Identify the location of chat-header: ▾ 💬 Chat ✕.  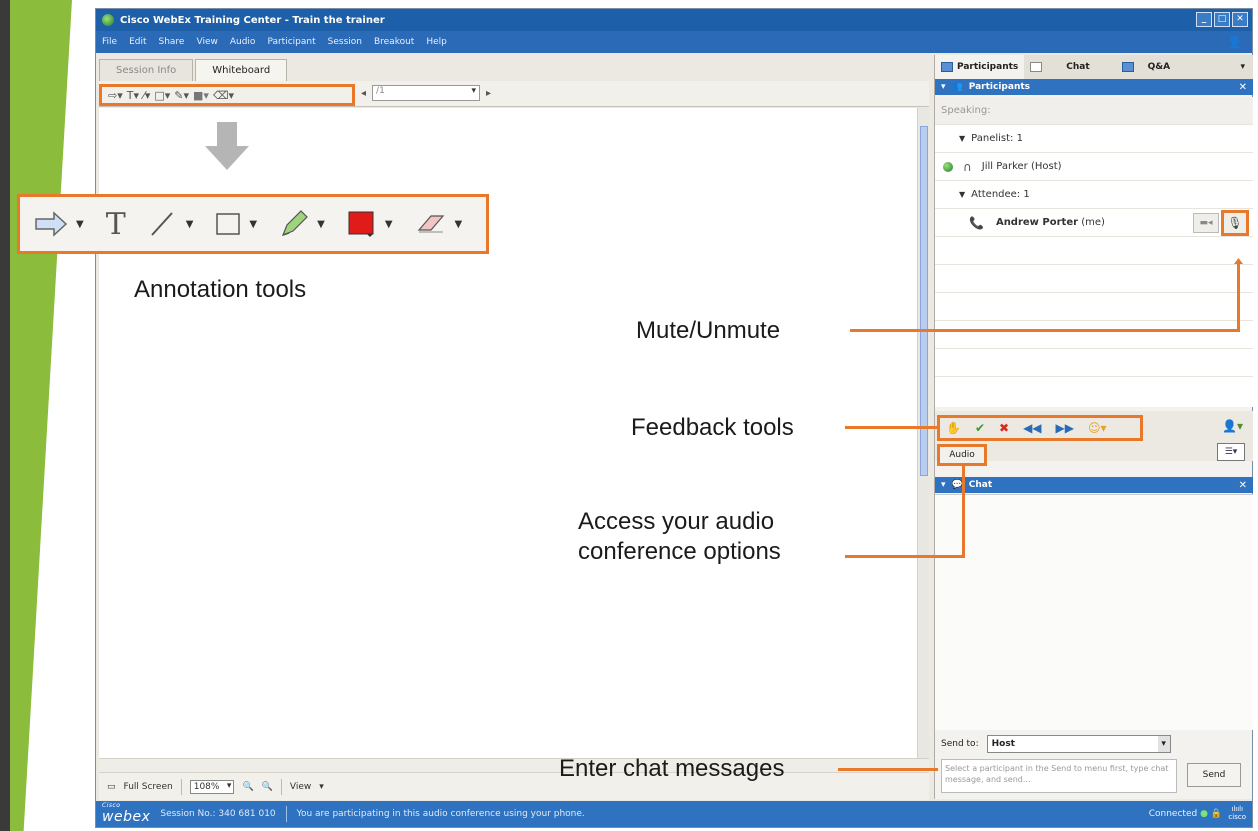
(1094, 485).